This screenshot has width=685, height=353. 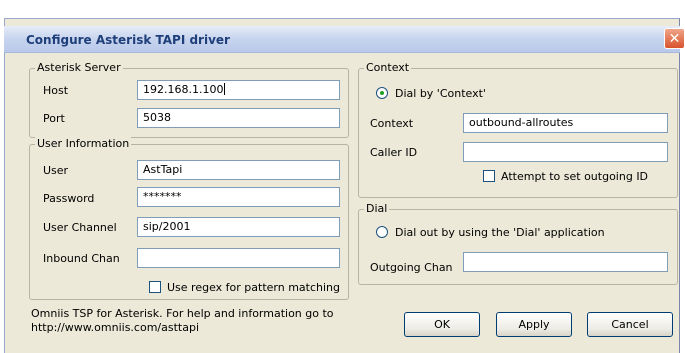 I want to click on asterisk-server-legend: Asterisk Server, so click(x=79, y=67).